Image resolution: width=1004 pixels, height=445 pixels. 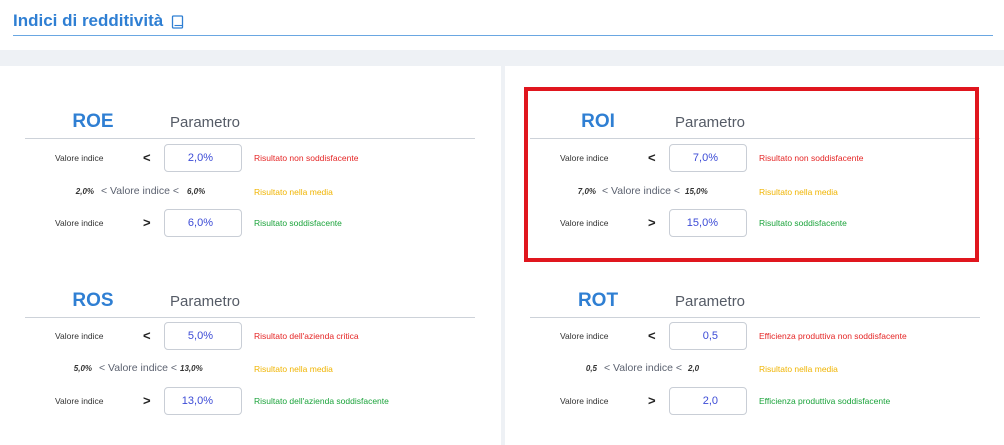 I want to click on input-value: 2,0, so click(x=710, y=401).